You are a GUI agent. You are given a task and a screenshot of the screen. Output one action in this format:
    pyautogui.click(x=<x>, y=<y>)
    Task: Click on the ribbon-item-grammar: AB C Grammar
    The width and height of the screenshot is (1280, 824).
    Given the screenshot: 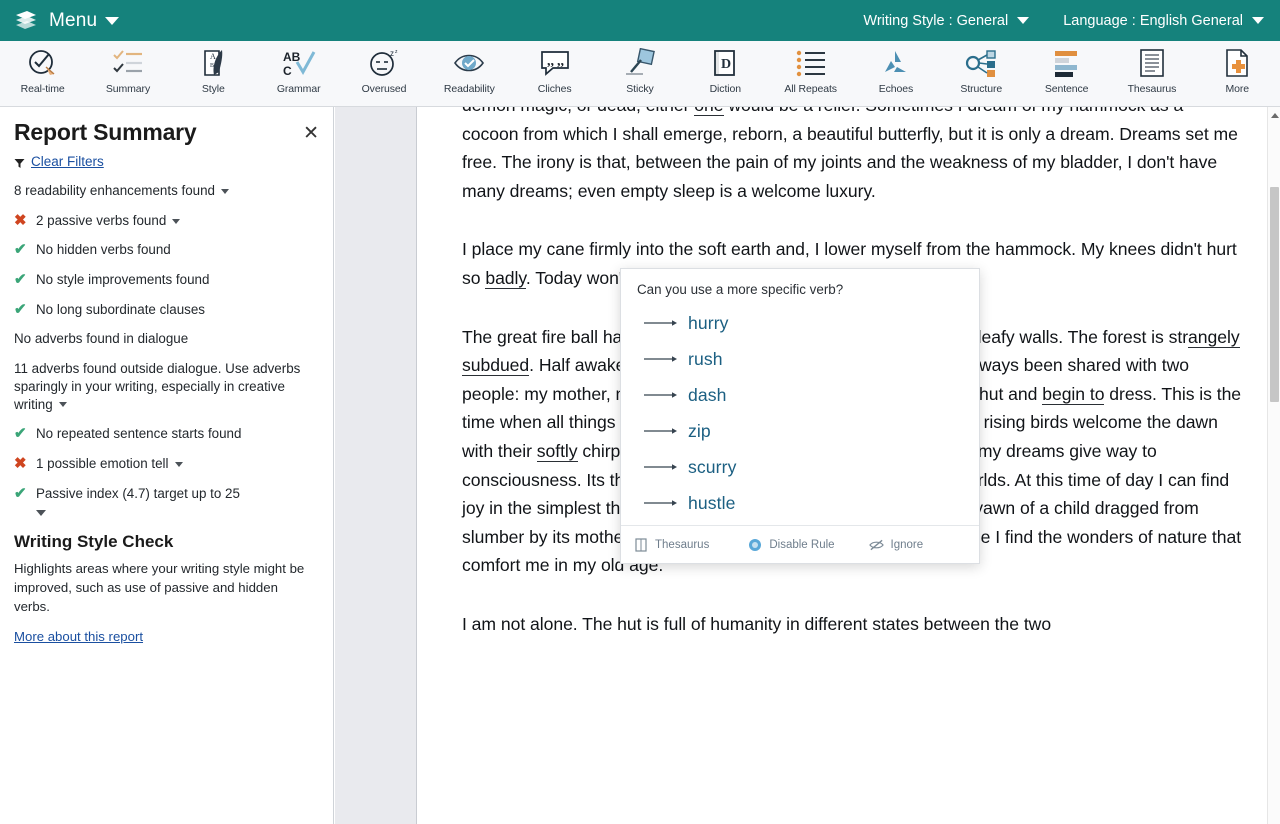 What is the action you would take?
    pyautogui.click(x=298, y=73)
    